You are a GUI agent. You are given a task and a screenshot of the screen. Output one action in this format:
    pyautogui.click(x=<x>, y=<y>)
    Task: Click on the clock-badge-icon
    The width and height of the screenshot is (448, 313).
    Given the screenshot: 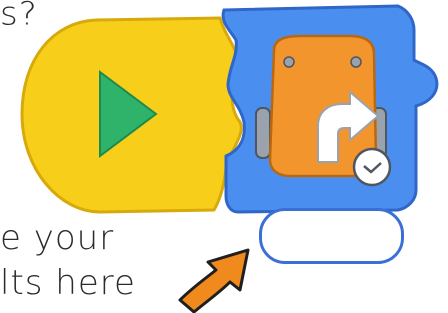 What is the action you would take?
    pyautogui.click(x=372, y=167)
    